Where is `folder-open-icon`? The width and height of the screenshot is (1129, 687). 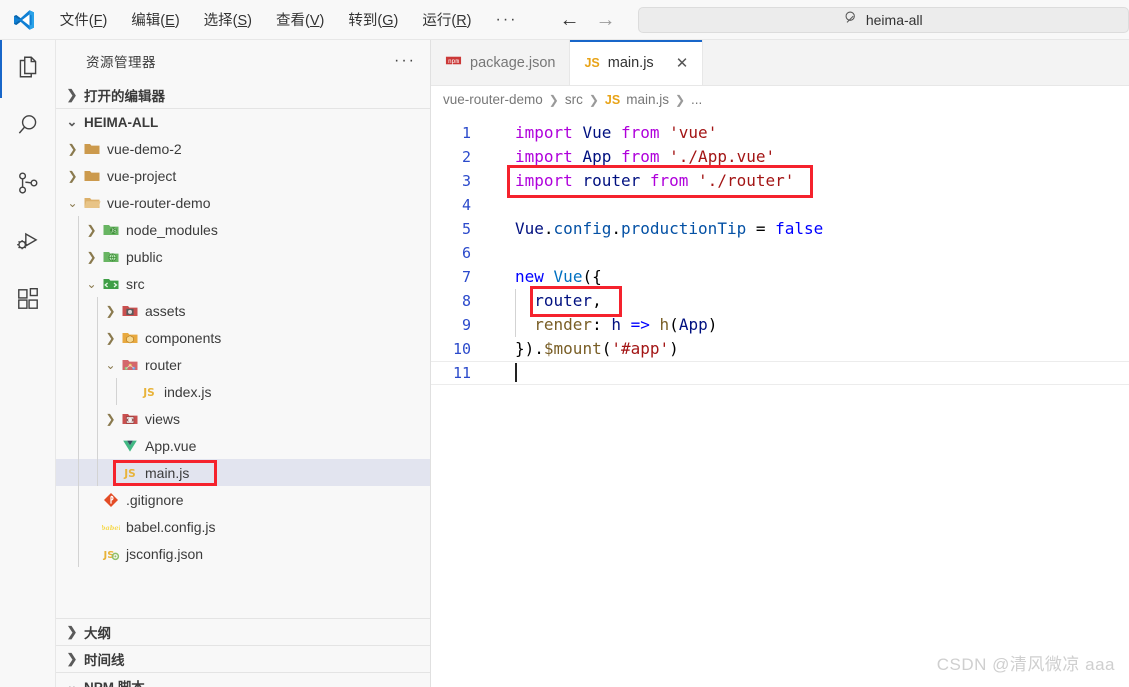
folder-open-icon is located at coordinates (92, 203).